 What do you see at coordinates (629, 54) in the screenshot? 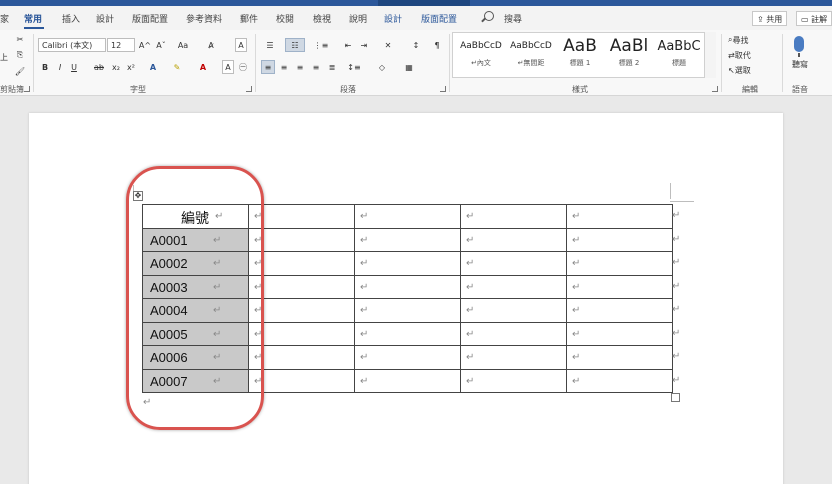
I see `style-heading-2: AaBl 標題 2` at bounding box center [629, 54].